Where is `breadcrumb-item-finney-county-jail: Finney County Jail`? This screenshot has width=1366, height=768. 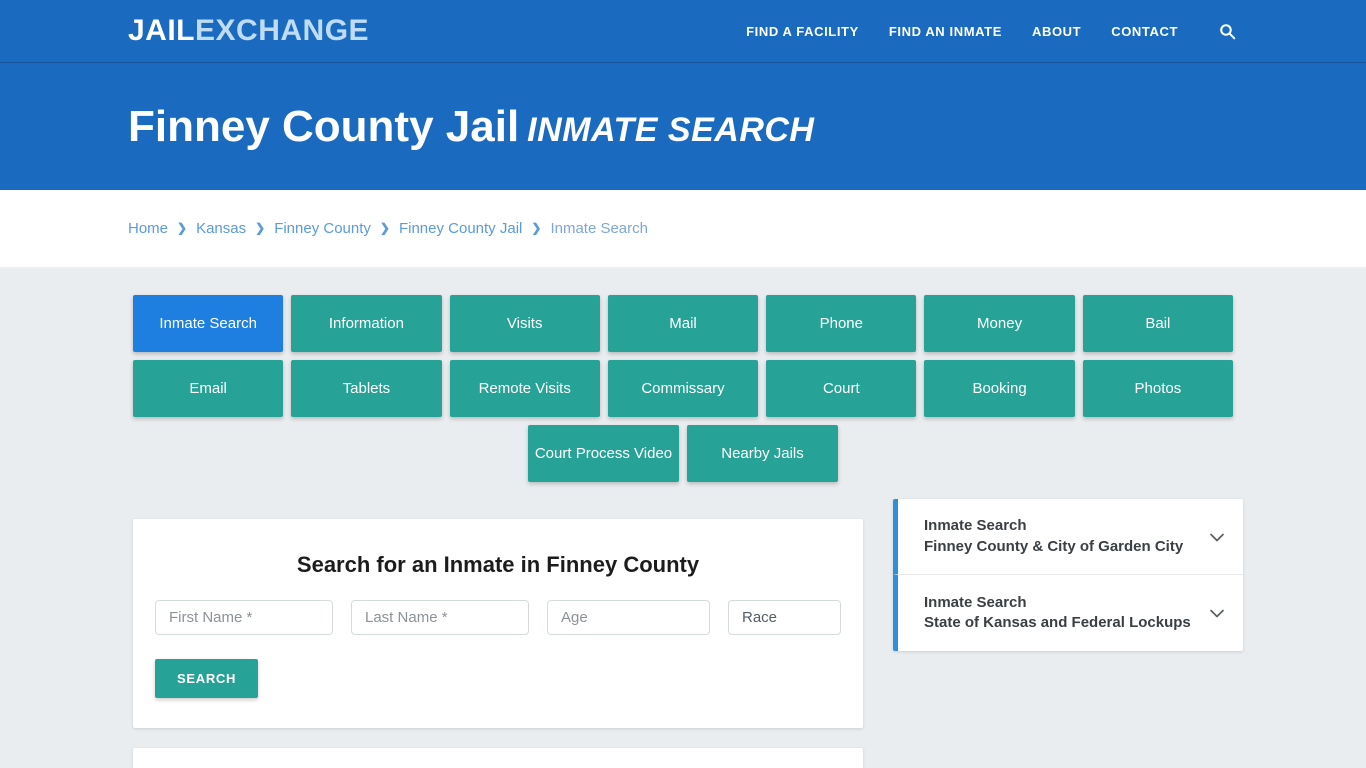 breadcrumb-item-finney-county-jail: Finney County Jail is located at coordinates (460, 228).